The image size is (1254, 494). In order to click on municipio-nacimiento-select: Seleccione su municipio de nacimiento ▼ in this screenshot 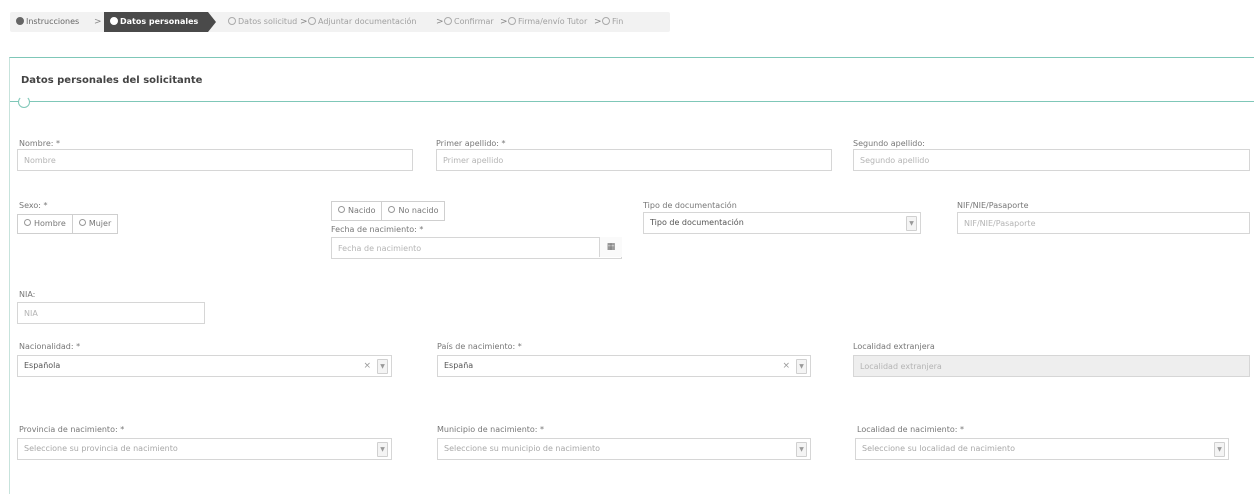, I will do `click(624, 449)`.